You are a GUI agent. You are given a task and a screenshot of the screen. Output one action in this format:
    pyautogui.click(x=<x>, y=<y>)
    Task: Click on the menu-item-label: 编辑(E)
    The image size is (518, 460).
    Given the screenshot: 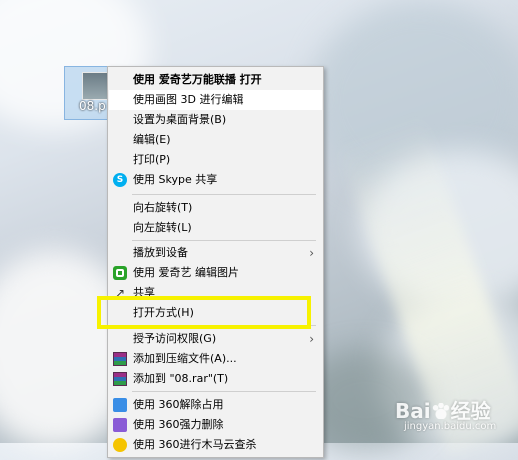 What is the action you would take?
    pyautogui.click(x=152, y=139)
    